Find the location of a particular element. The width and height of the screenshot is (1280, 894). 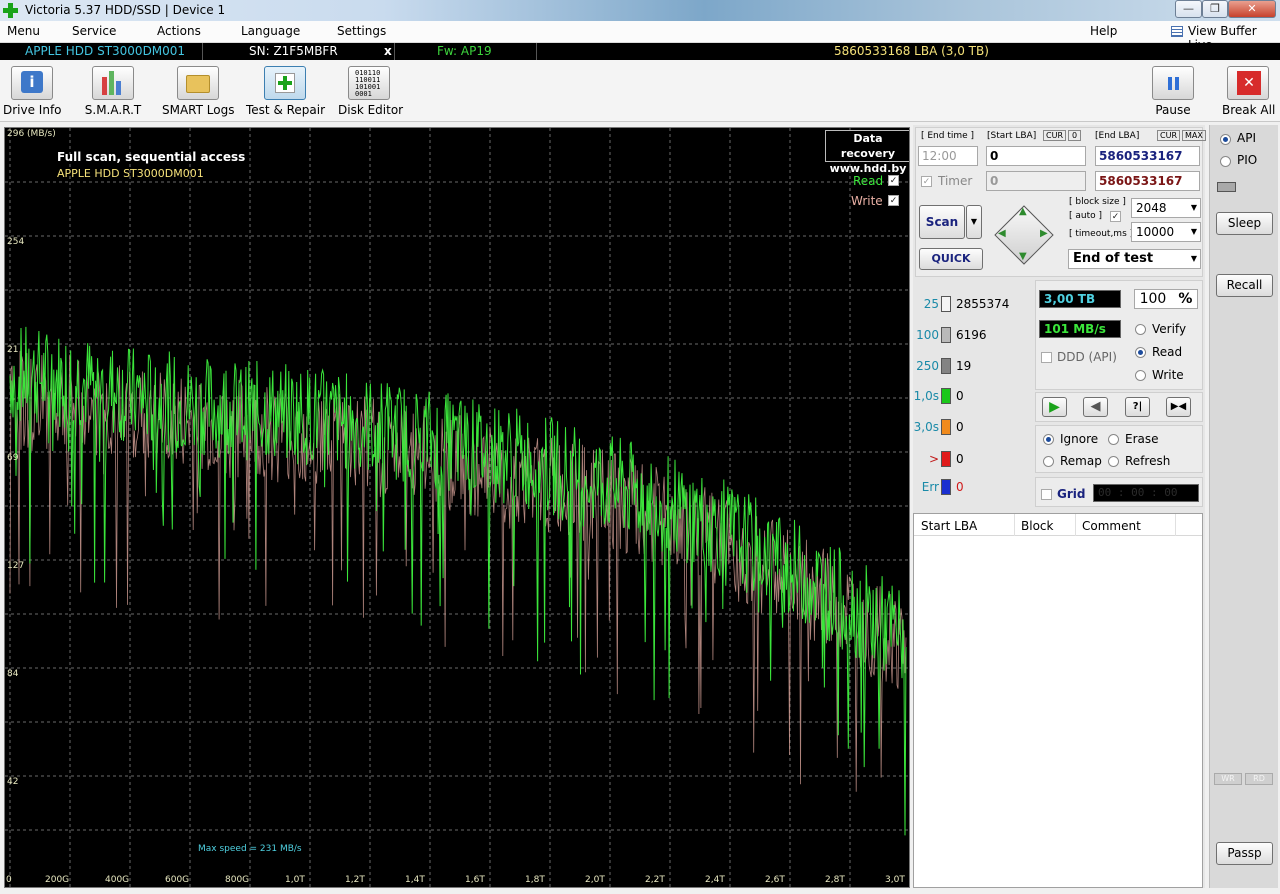

smart-button: S.M.A.R.T is located at coordinates (113, 94).